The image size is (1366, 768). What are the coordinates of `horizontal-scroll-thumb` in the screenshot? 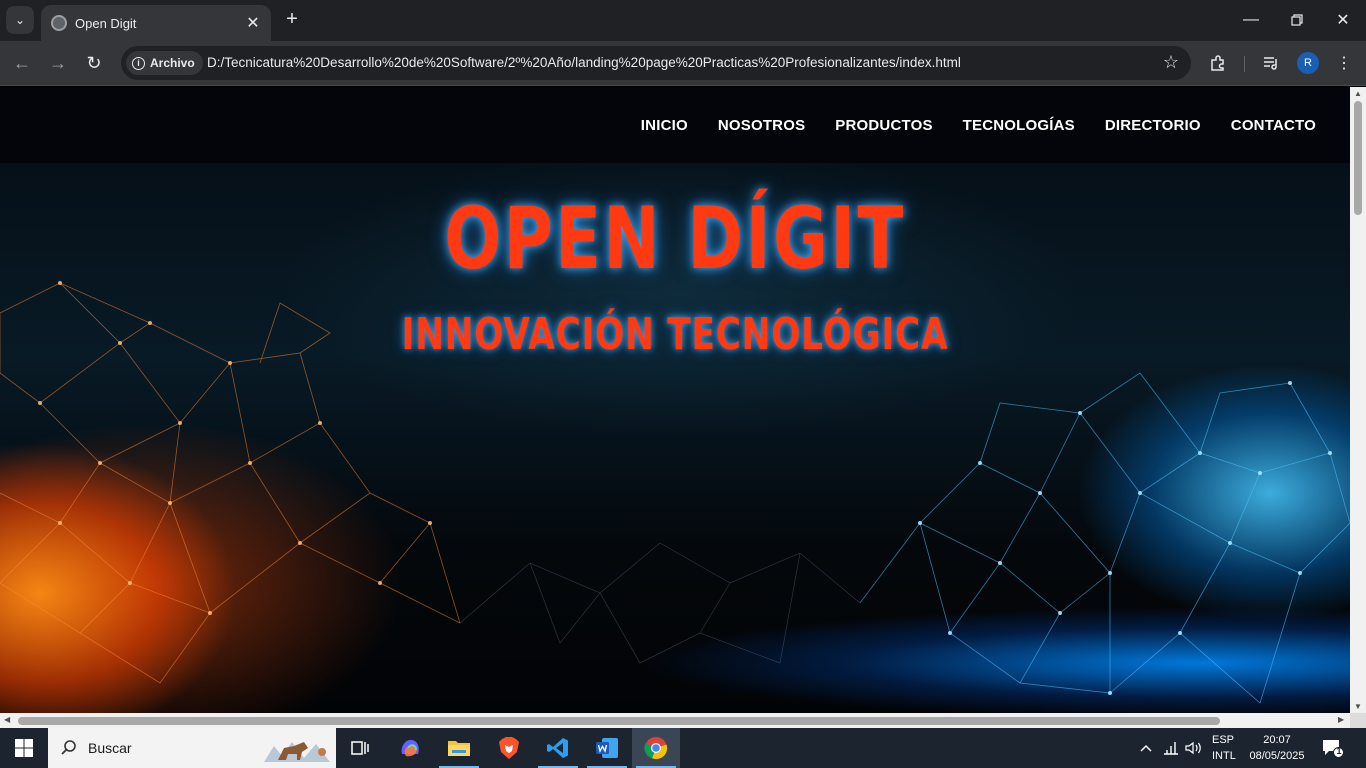 It's located at (619, 721).